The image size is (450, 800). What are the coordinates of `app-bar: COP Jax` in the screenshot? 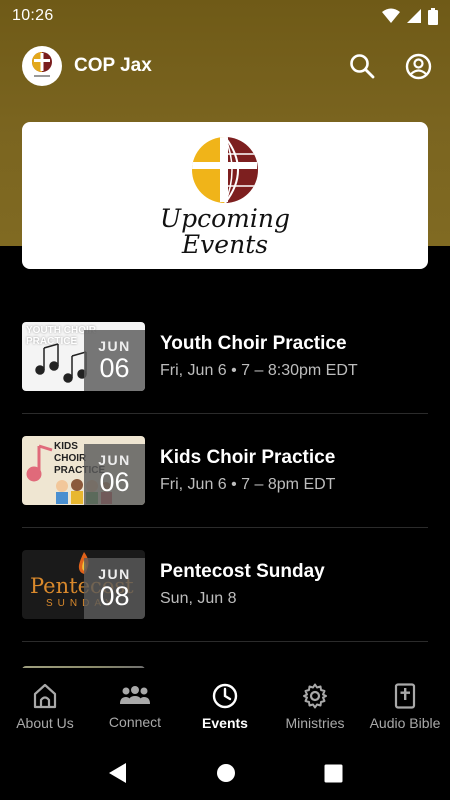 It's located at (225, 66).